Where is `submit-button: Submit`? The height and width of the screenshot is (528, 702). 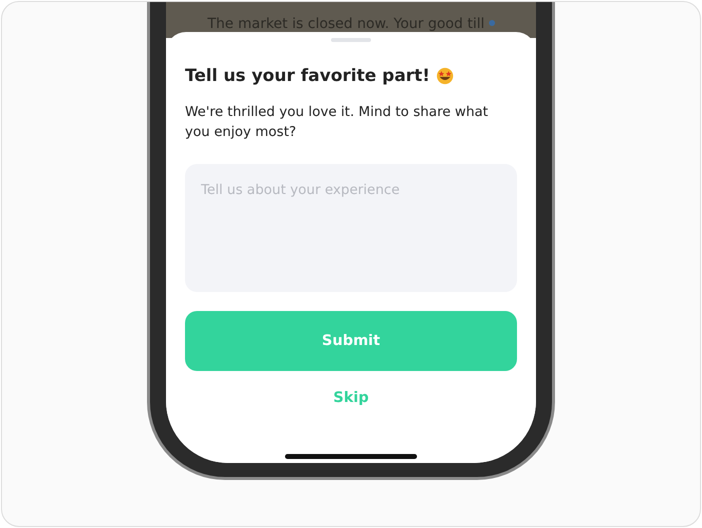
submit-button: Submit is located at coordinates (351, 341).